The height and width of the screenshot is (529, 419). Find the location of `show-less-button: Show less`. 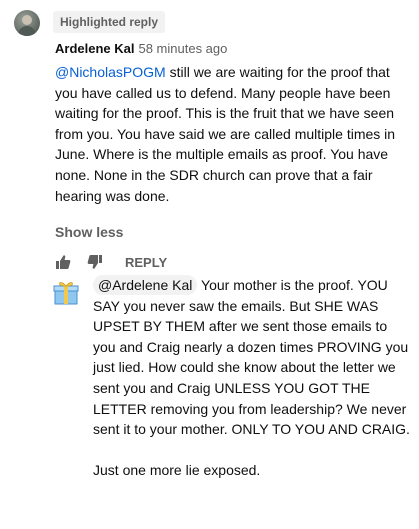

show-less-button: Show less is located at coordinates (89, 232).